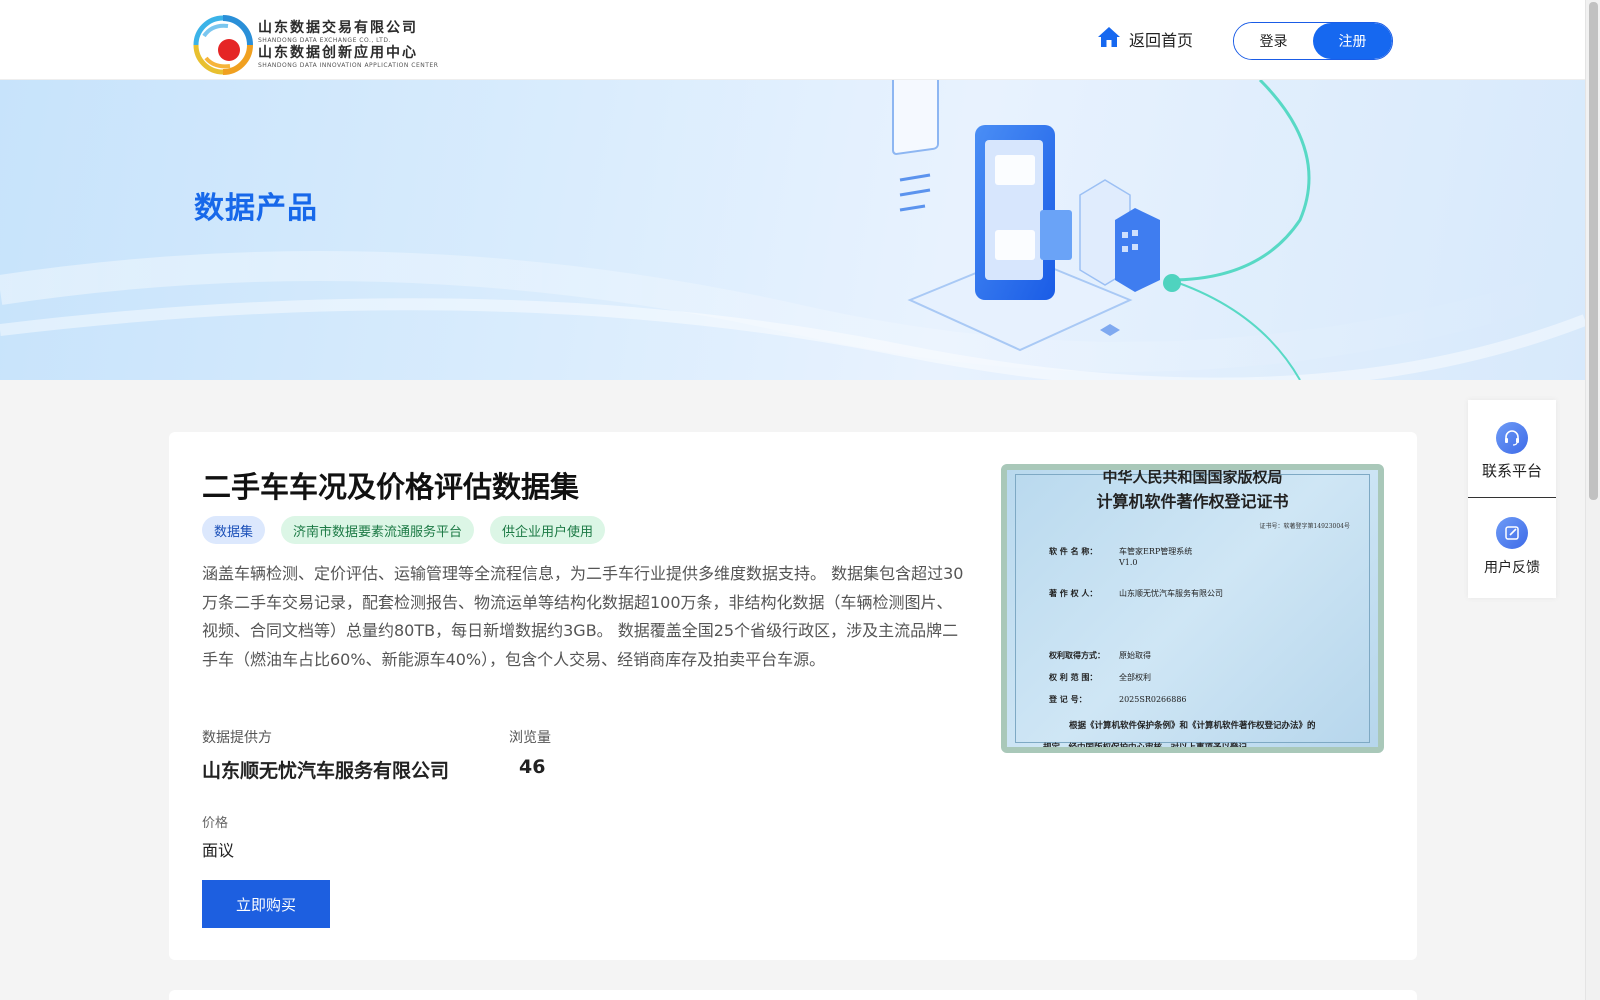 Image resolution: width=1600 pixels, height=1000 pixels. I want to click on price-label: 价格, so click(215, 823).